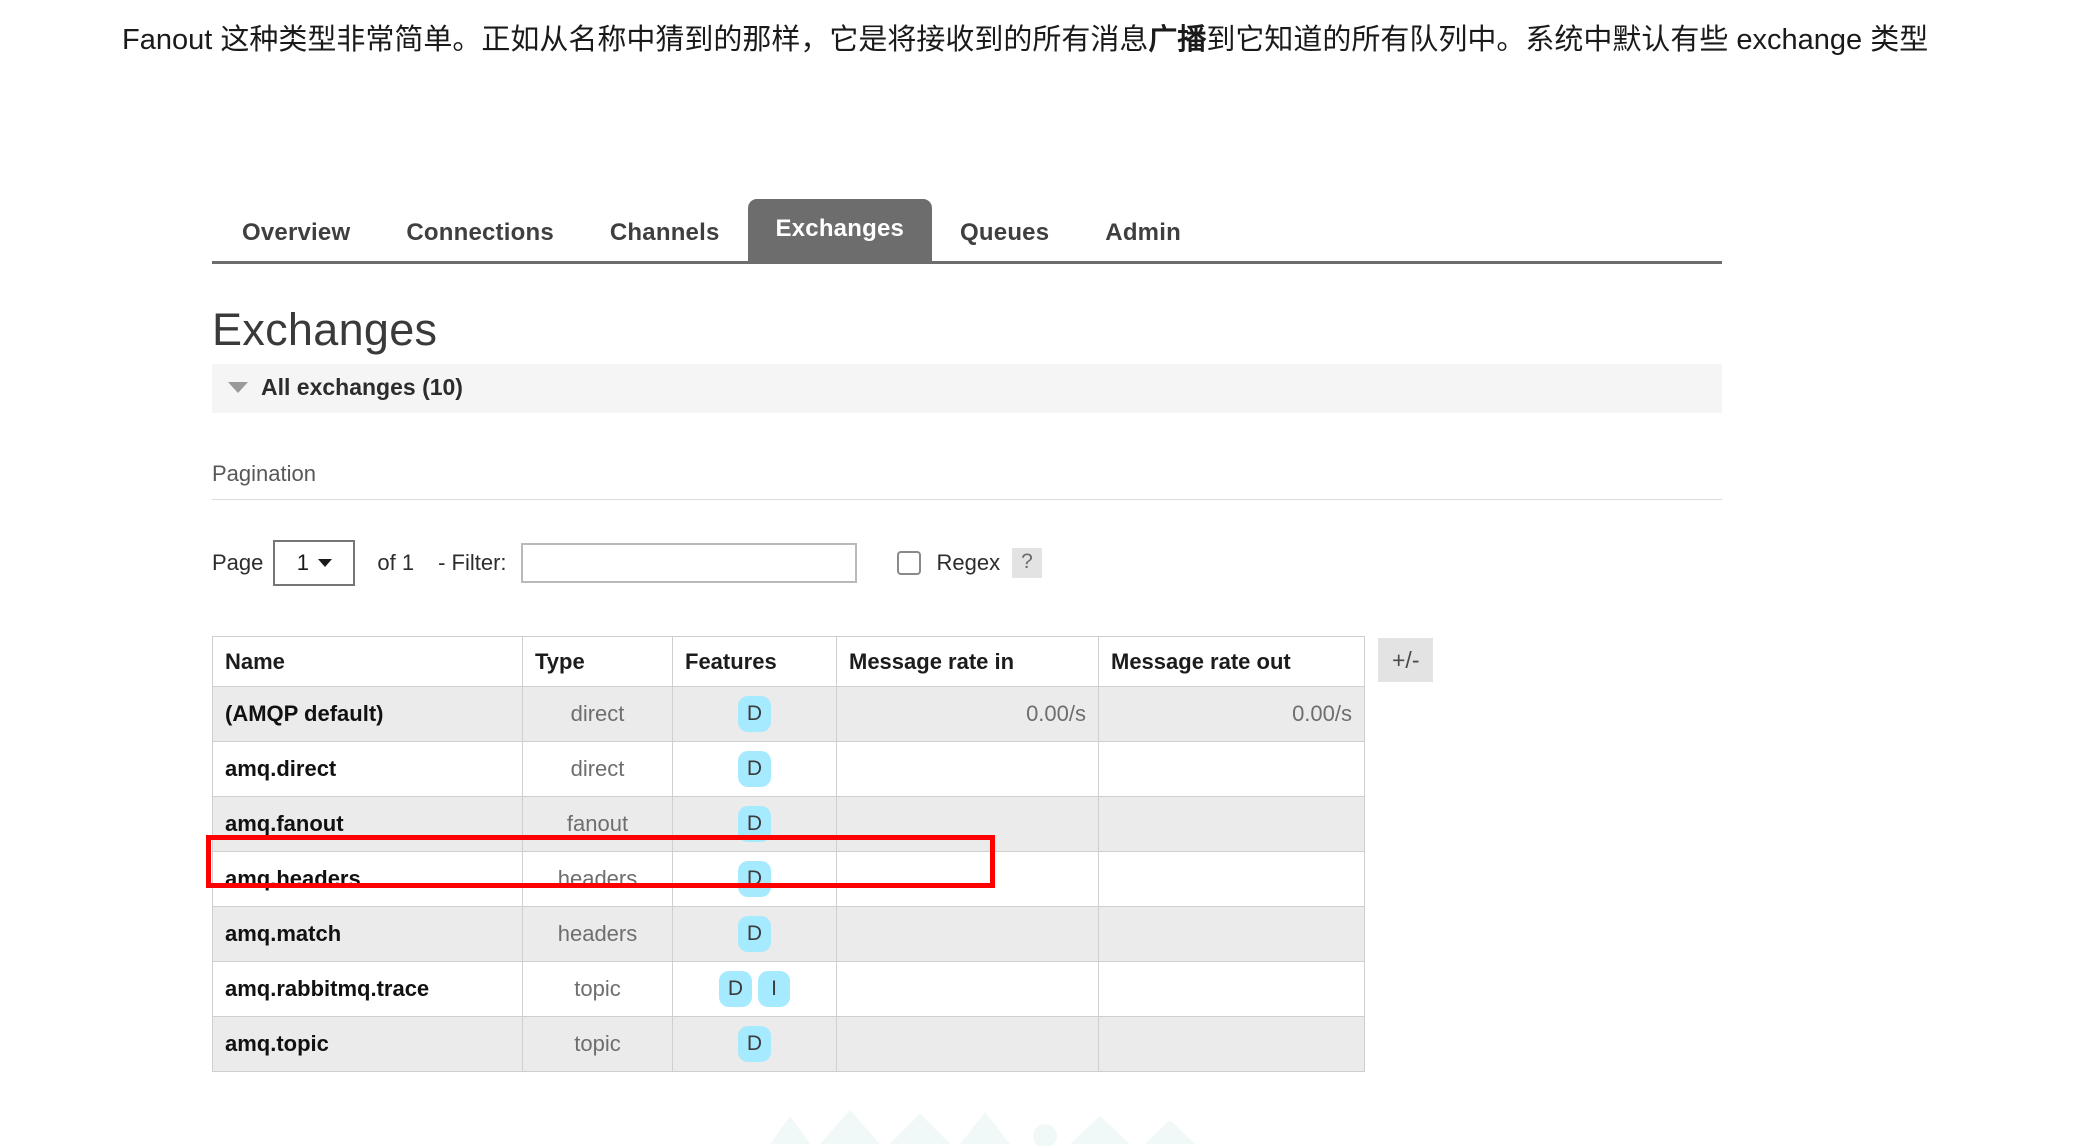  I want to click on tab-connections: Connections, so click(480, 234).